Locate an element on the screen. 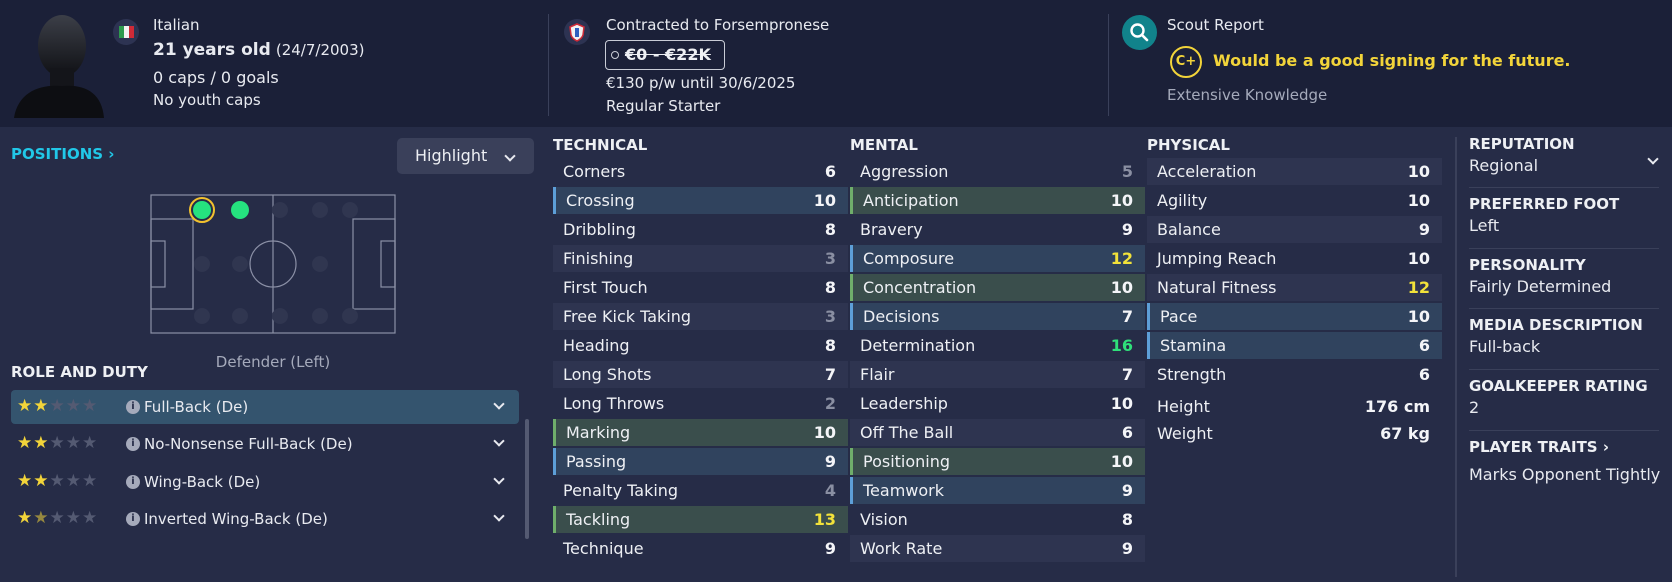 This screenshot has height=582, width=1672. attr-row: Positioning 10 is located at coordinates (997, 461).